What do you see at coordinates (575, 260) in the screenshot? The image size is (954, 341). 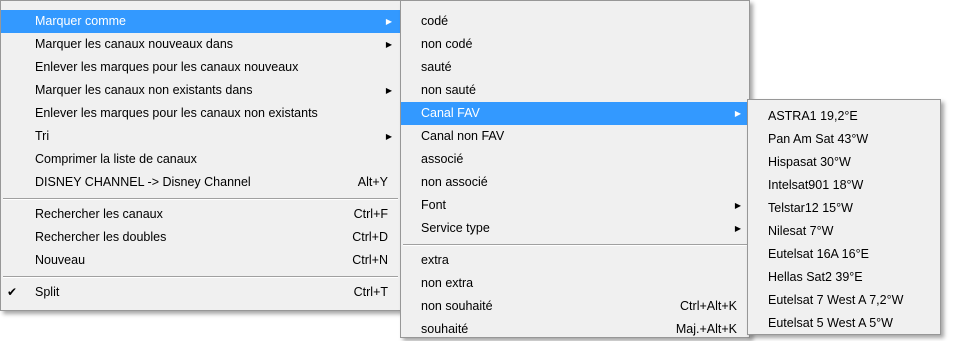 I see `menu-item-extra: extra` at bounding box center [575, 260].